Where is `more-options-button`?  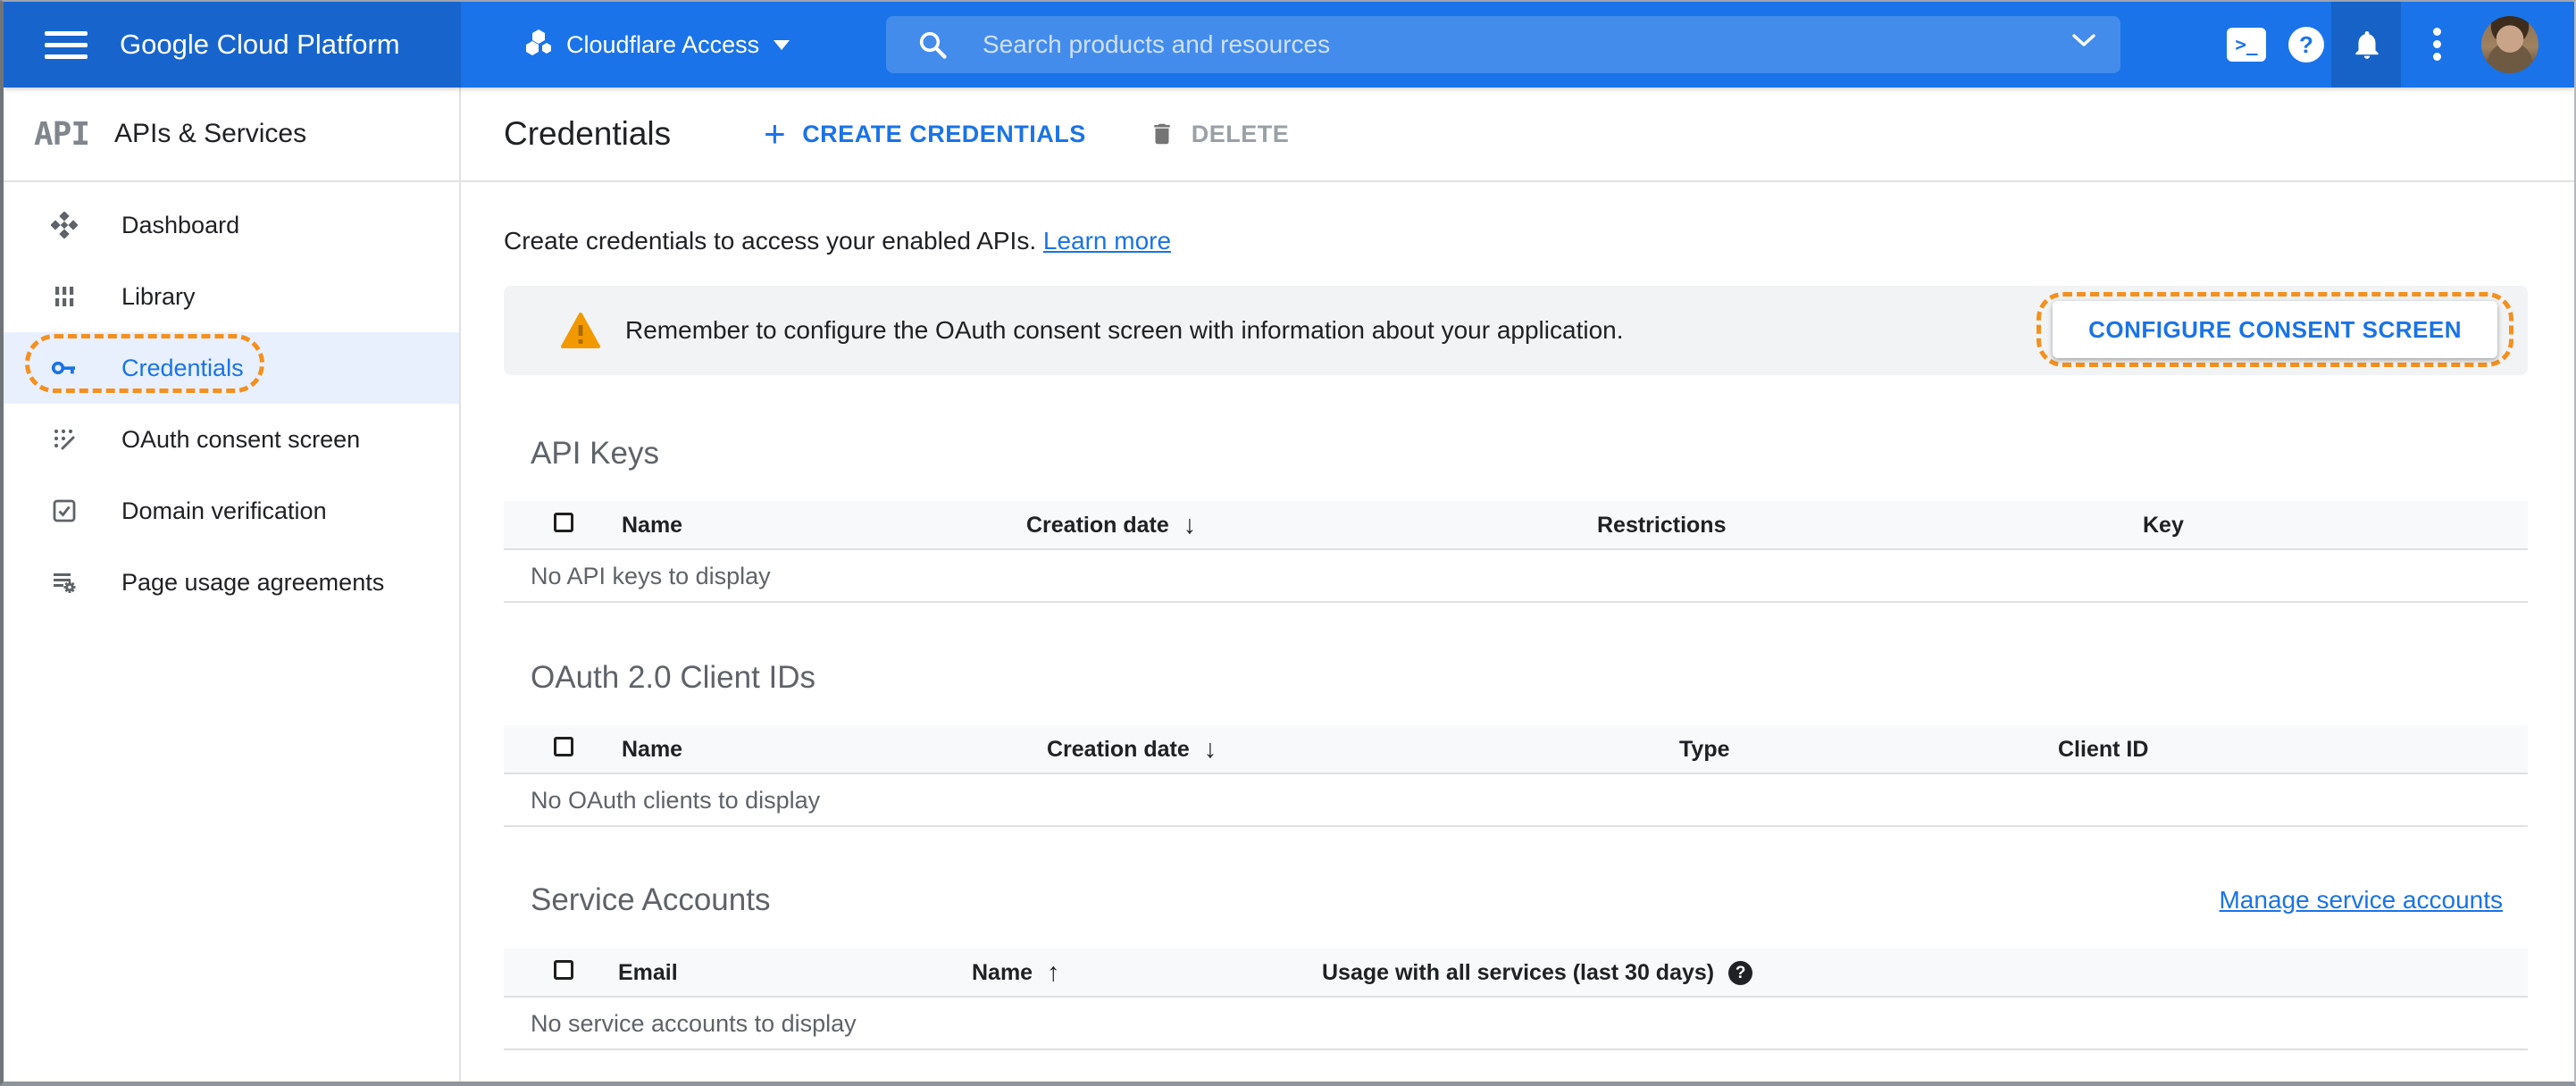 more-options-button is located at coordinates (2437, 45).